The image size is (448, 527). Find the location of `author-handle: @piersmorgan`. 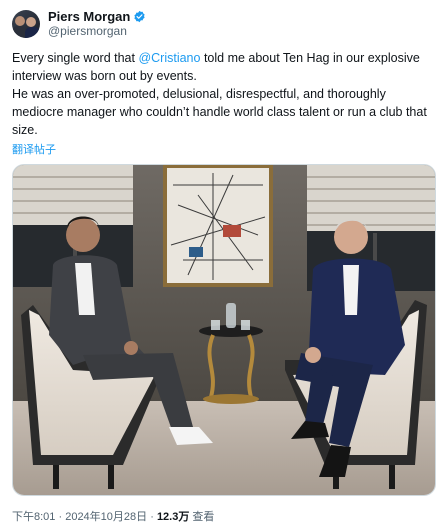

author-handle: @piersmorgan is located at coordinates (97, 31).